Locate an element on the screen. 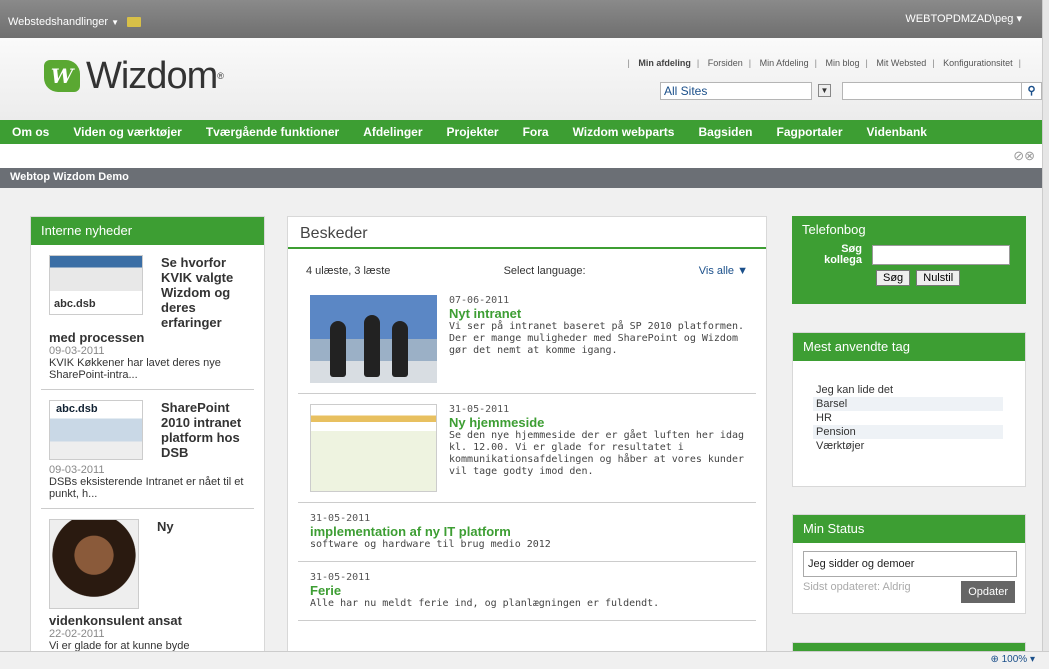 The height and width of the screenshot is (669, 1049). nav-videnbank: Videnbank is located at coordinates (897, 132).